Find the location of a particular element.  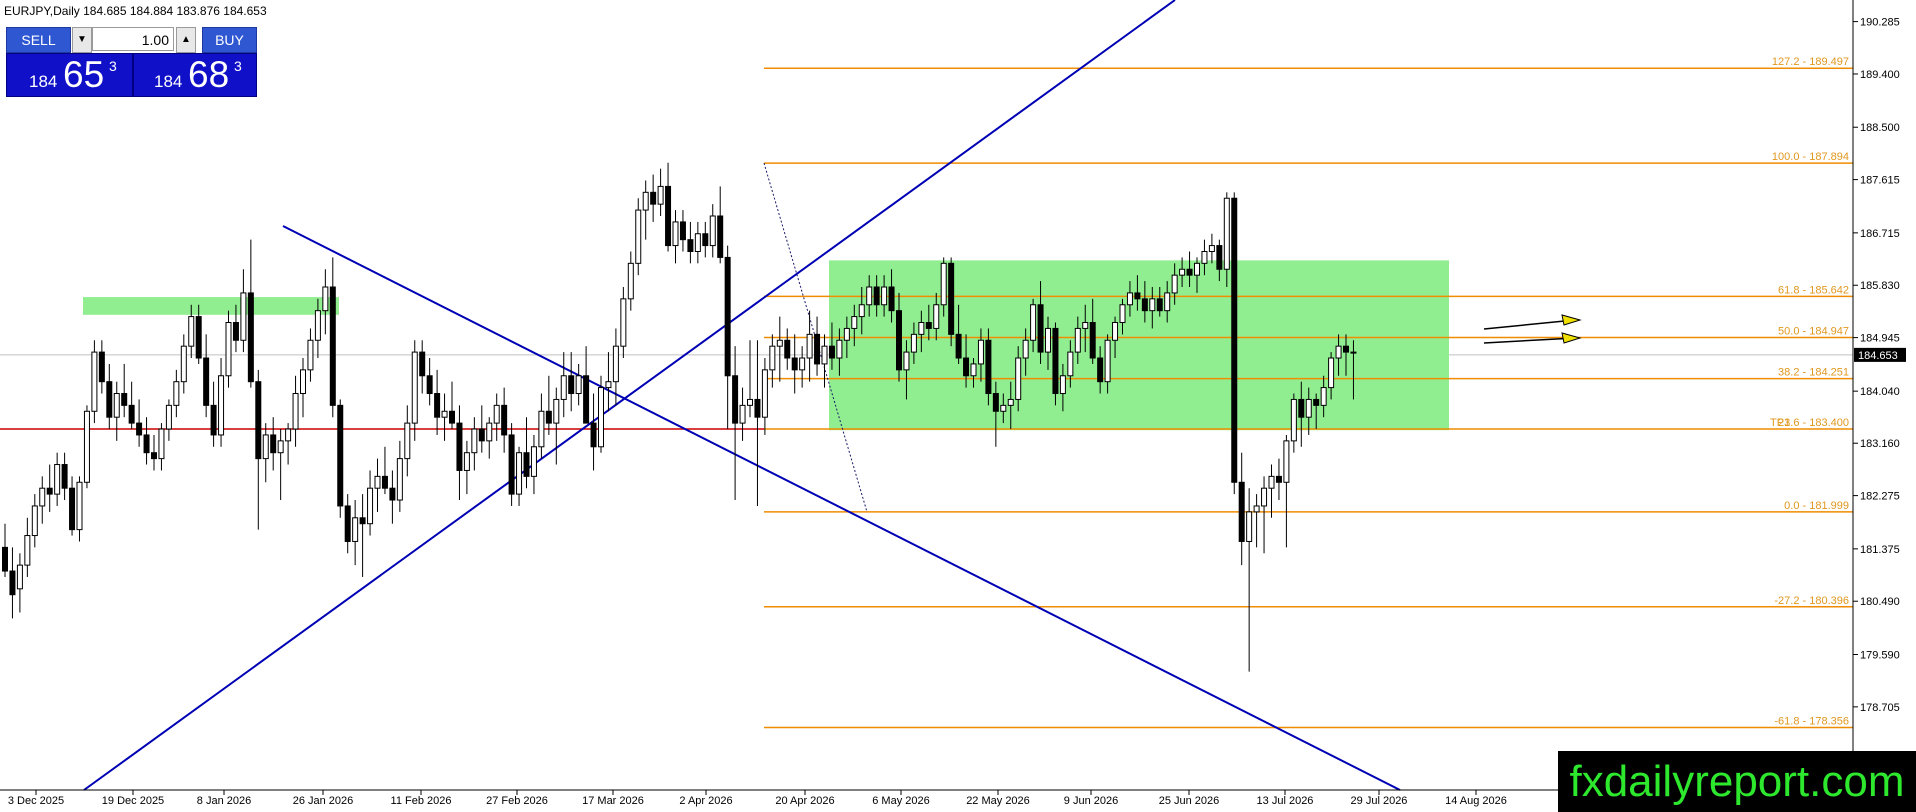

sell-button: SELL is located at coordinates (38, 40).